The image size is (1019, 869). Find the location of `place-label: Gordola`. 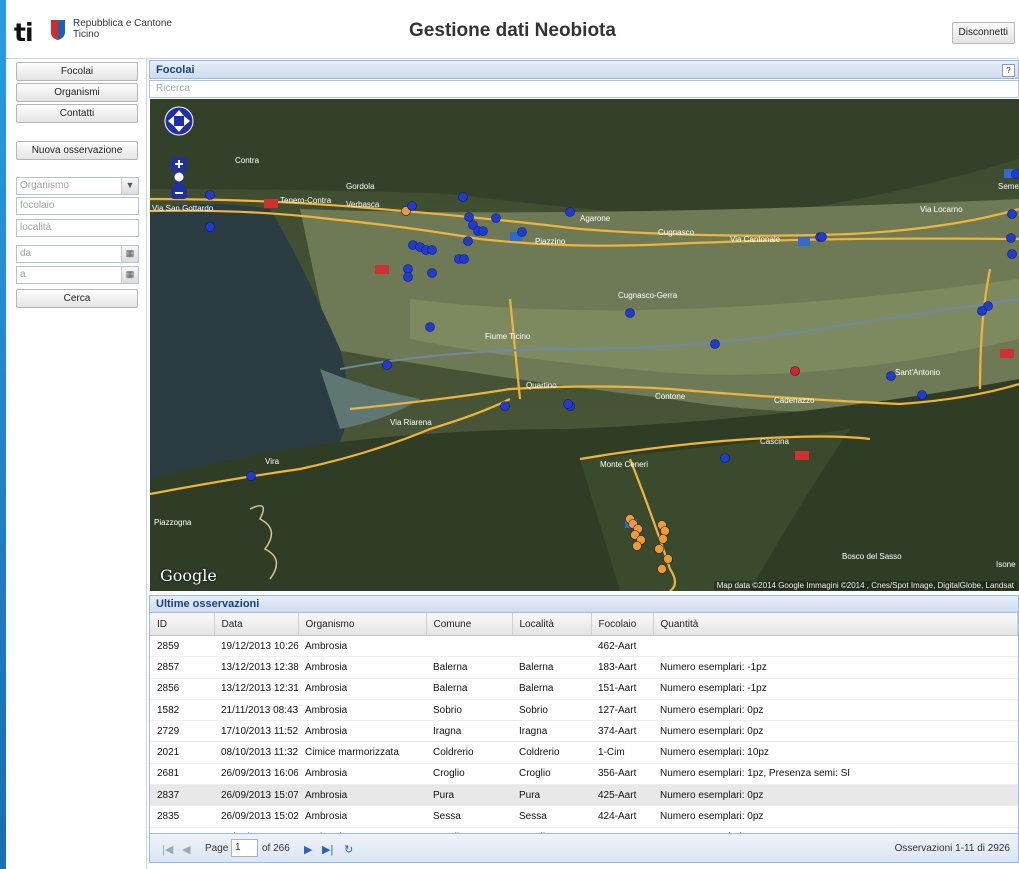

place-label: Gordola is located at coordinates (360, 186).